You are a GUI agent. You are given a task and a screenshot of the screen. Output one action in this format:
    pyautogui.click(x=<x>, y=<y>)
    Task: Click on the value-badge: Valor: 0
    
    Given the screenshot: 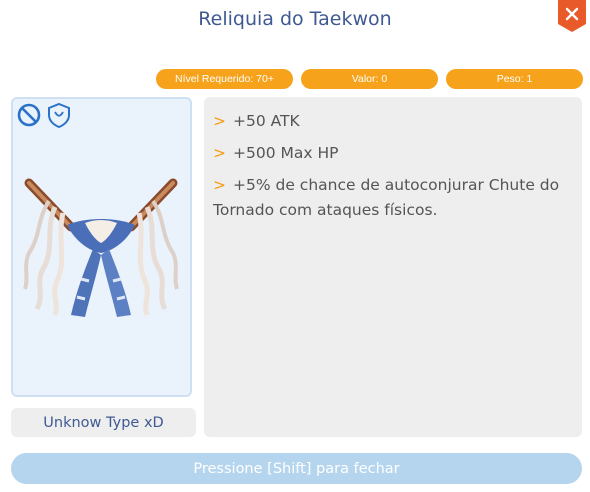 What is the action you would take?
    pyautogui.click(x=369, y=79)
    